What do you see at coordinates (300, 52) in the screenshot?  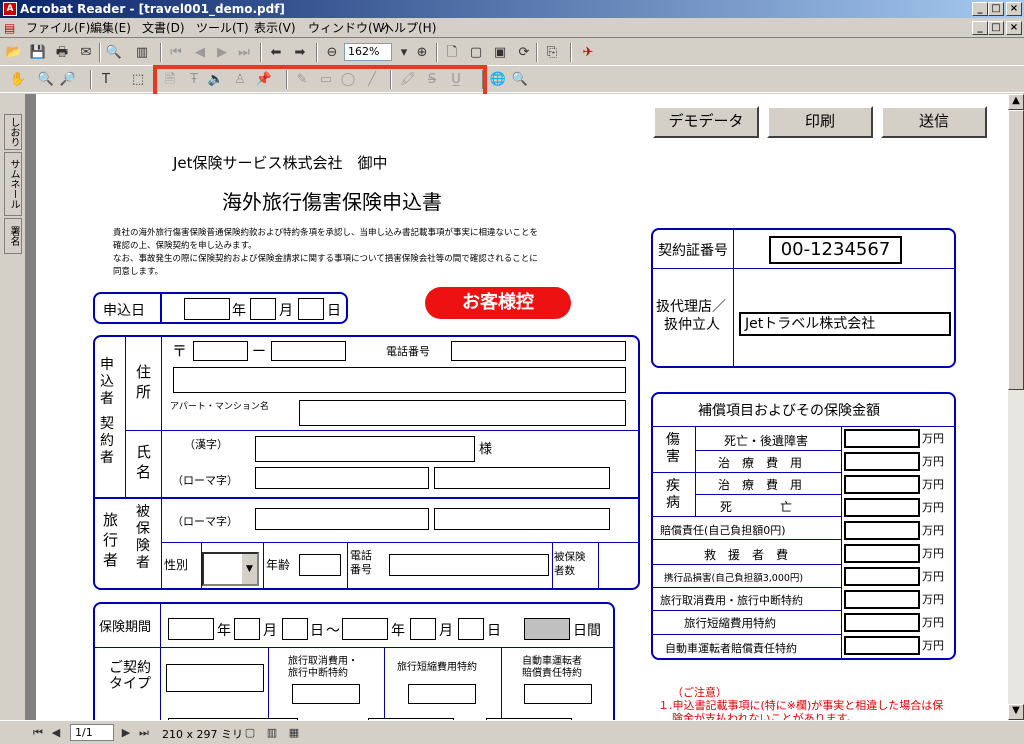 I see `go-forward-icon: ➡` at bounding box center [300, 52].